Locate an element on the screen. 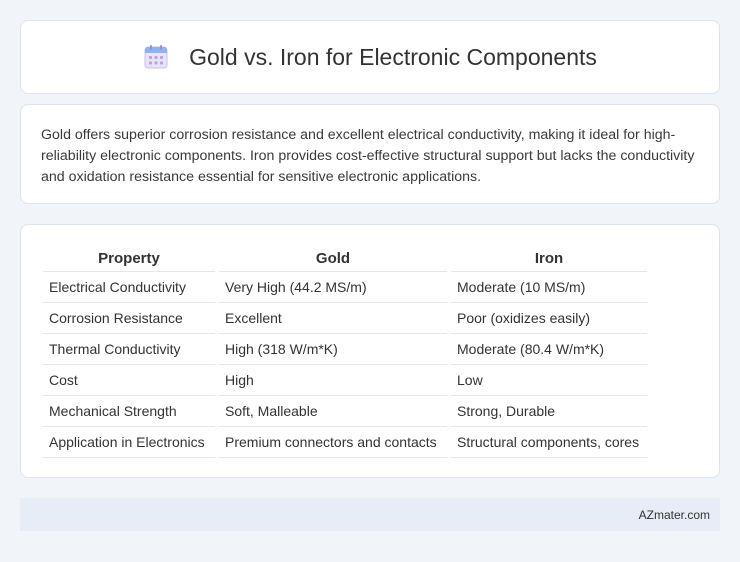  cell-iron: Low is located at coordinates (549, 380).